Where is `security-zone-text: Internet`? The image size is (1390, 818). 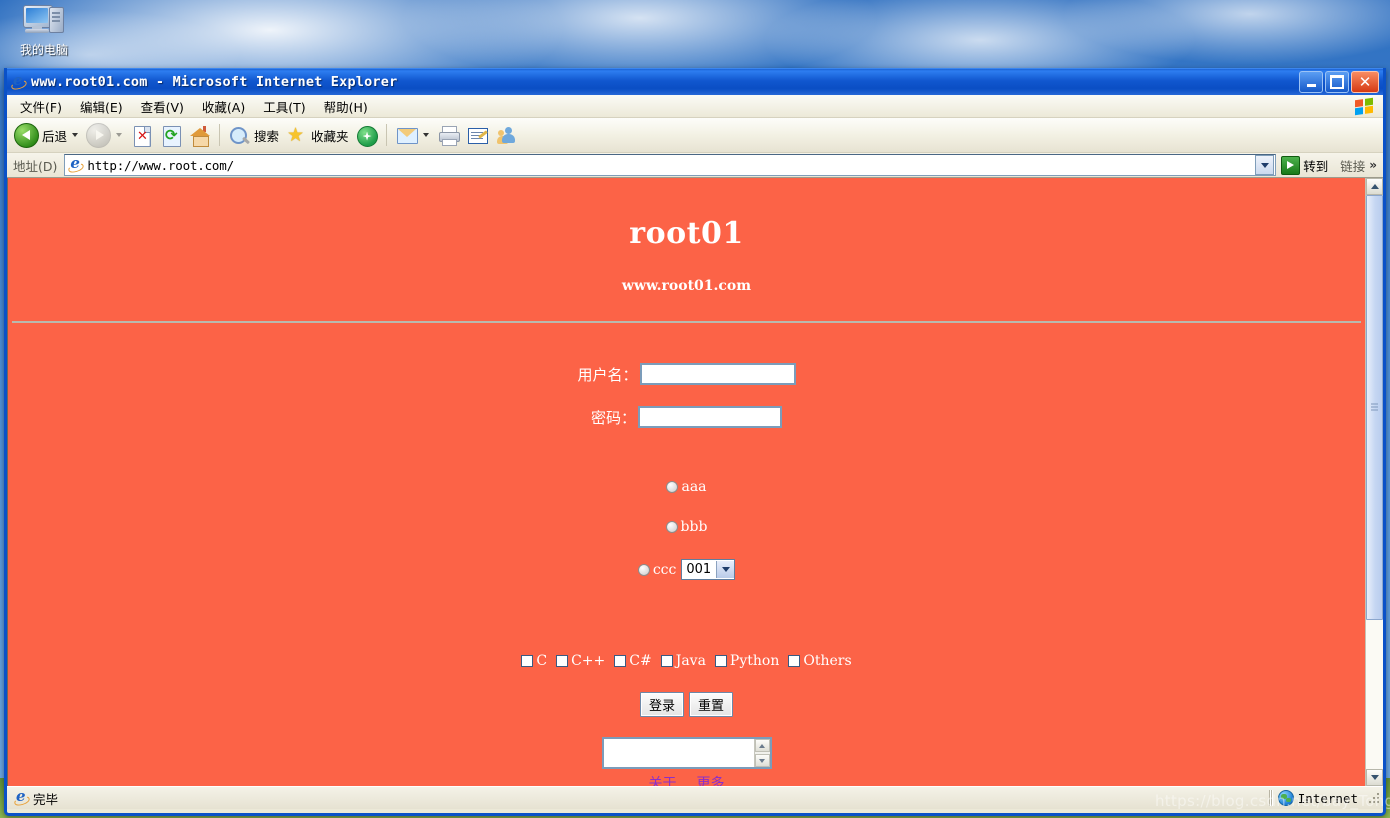 security-zone-text: Internet is located at coordinates (1327, 798).